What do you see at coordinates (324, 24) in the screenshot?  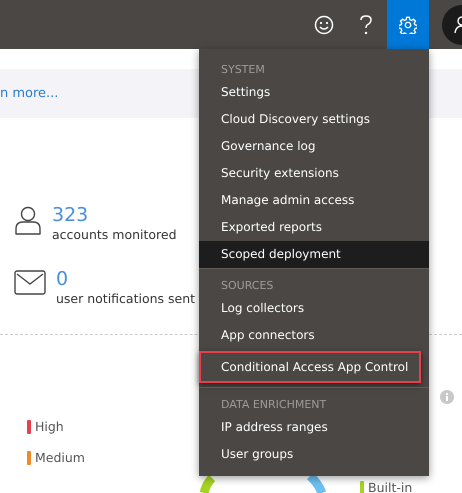 I see `smiley-icon` at bounding box center [324, 24].